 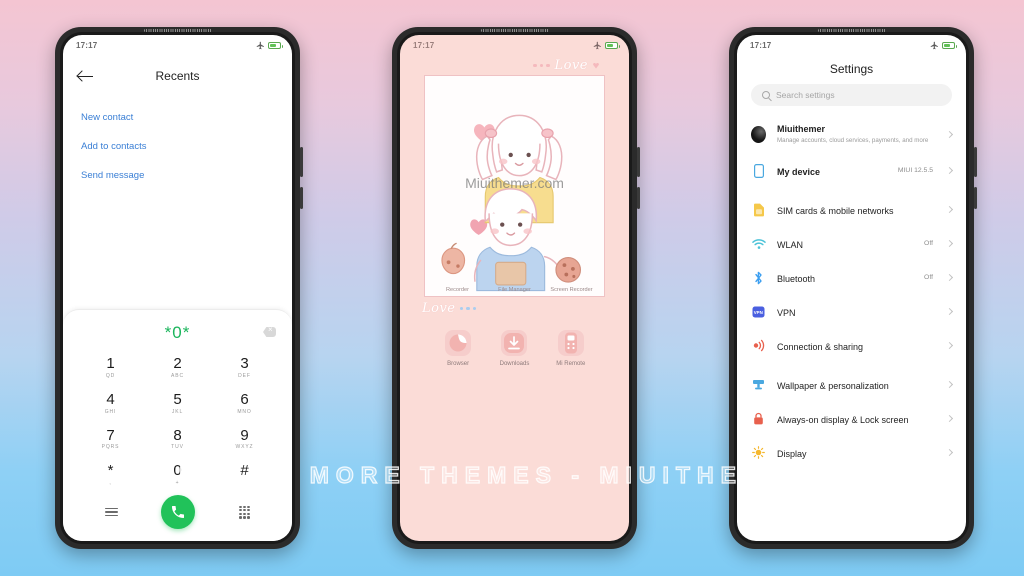 I want to click on row-text: Display, so click(x=856, y=453).